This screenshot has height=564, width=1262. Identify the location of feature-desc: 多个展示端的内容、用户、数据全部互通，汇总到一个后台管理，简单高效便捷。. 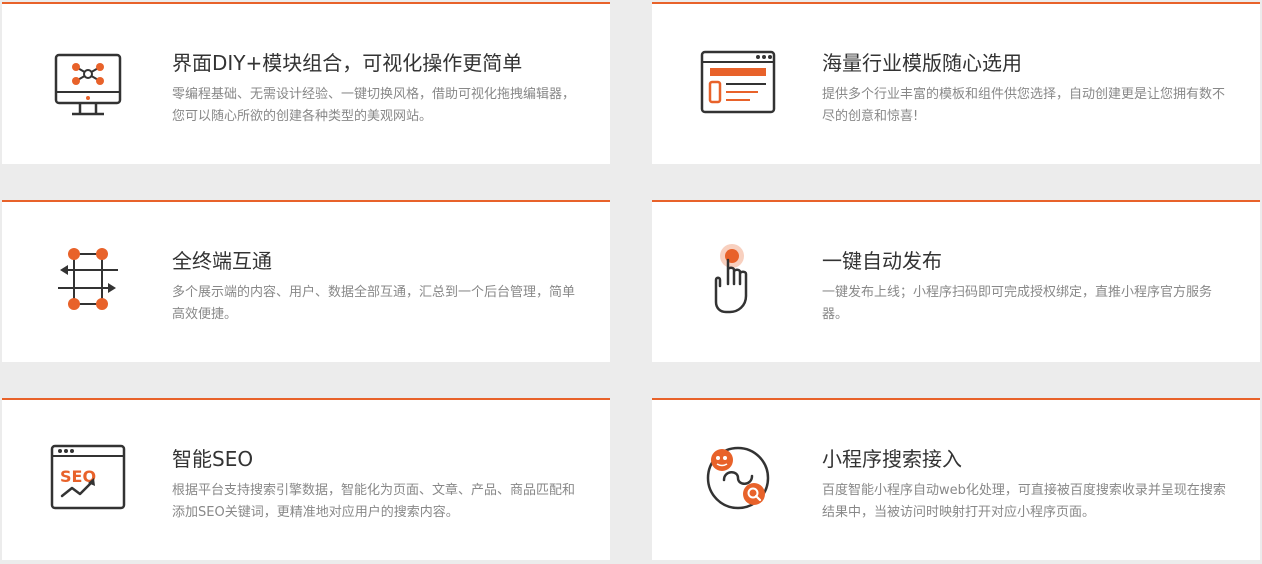
(374, 303).